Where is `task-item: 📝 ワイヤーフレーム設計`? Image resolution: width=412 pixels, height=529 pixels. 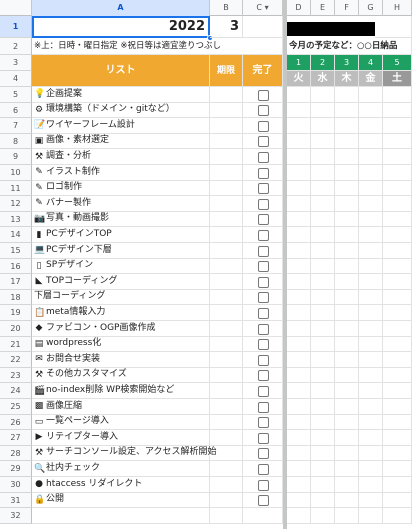 task-item: 📝 ワイヤーフレーム設計 is located at coordinates (121, 126).